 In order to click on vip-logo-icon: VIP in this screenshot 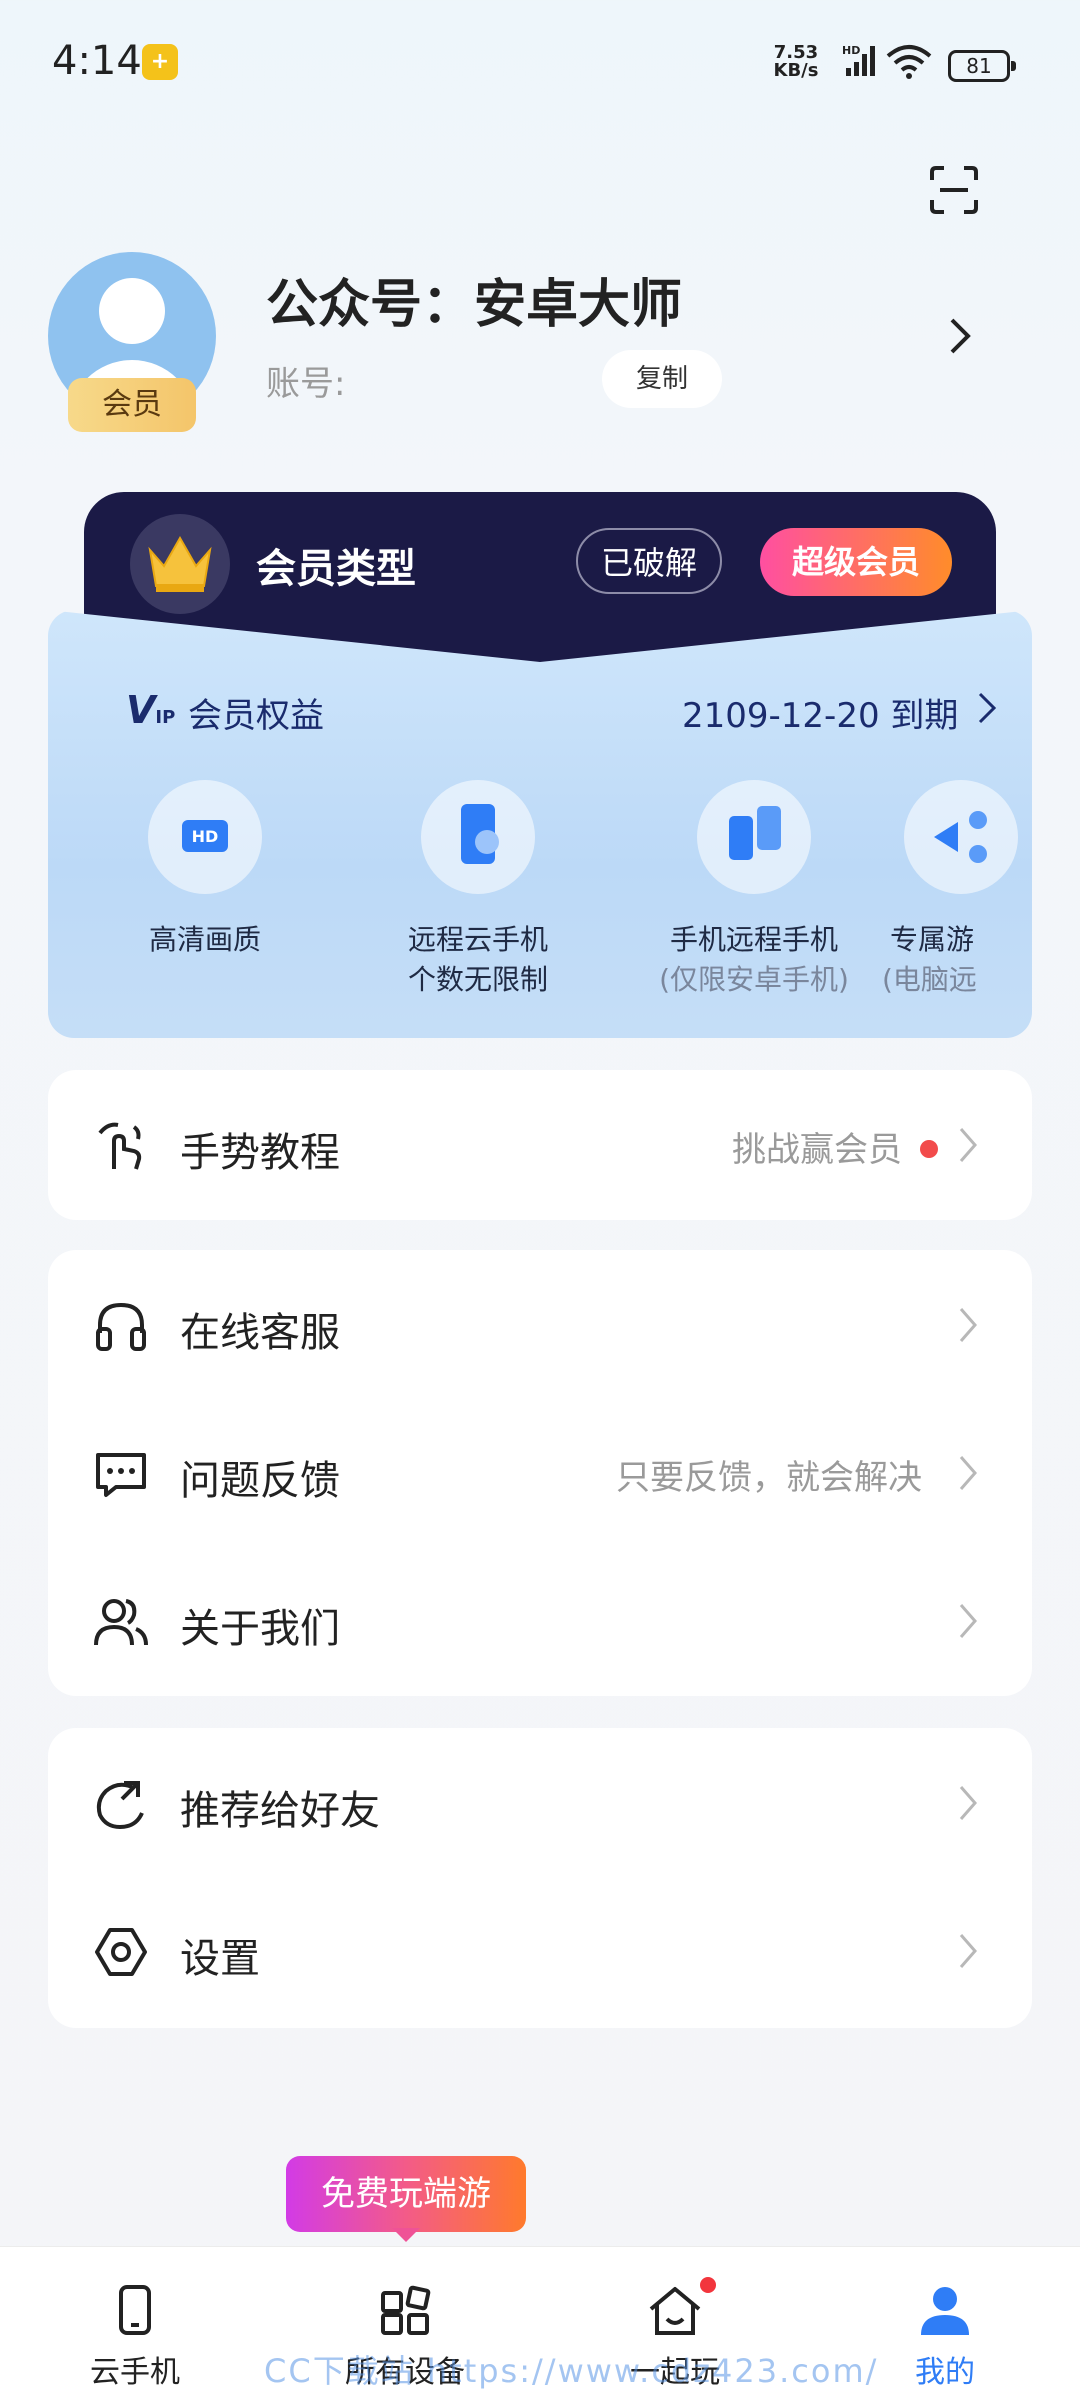, I will do `click(150, 710)`.